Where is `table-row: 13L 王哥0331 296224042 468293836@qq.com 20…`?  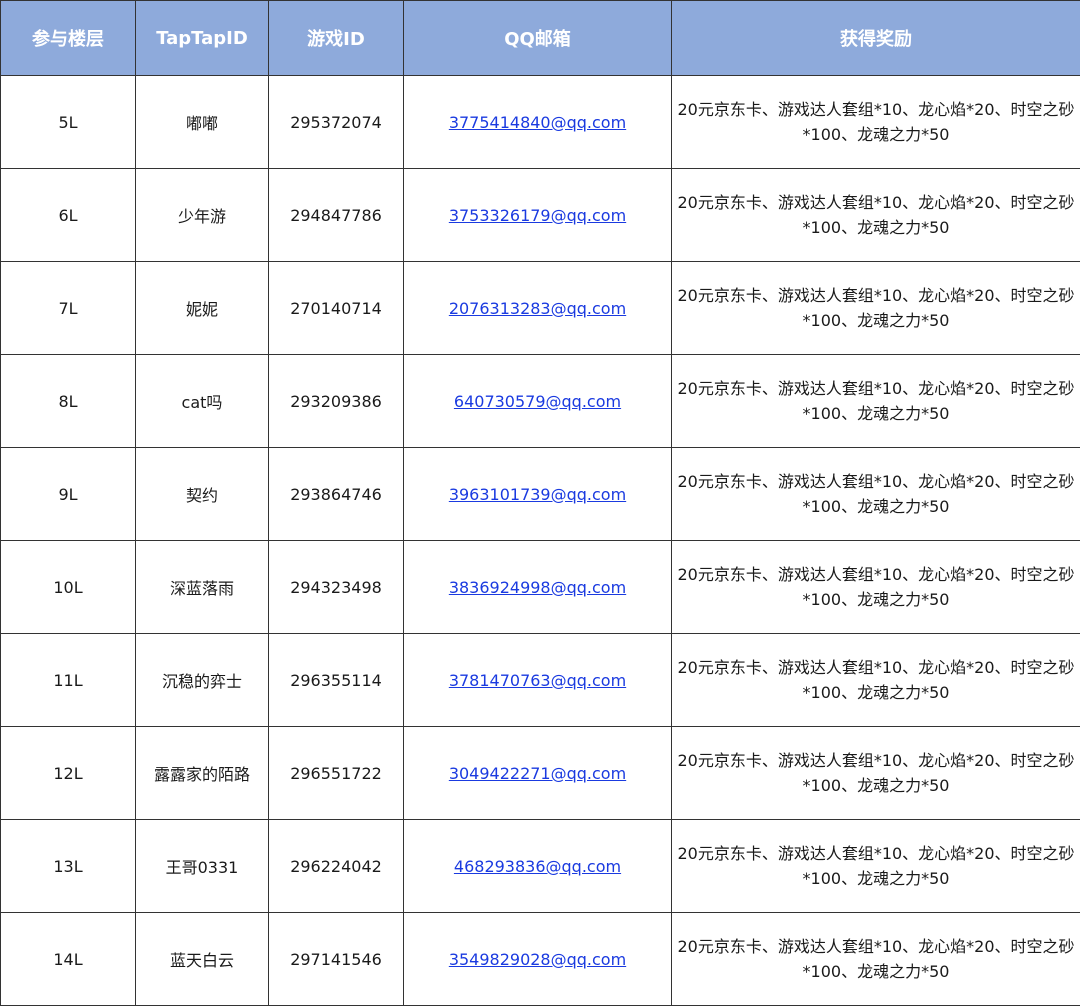 table-row: 13L 王哥0331 296224042 468293836@qq.com 20… is located at coordinates (540, 866).